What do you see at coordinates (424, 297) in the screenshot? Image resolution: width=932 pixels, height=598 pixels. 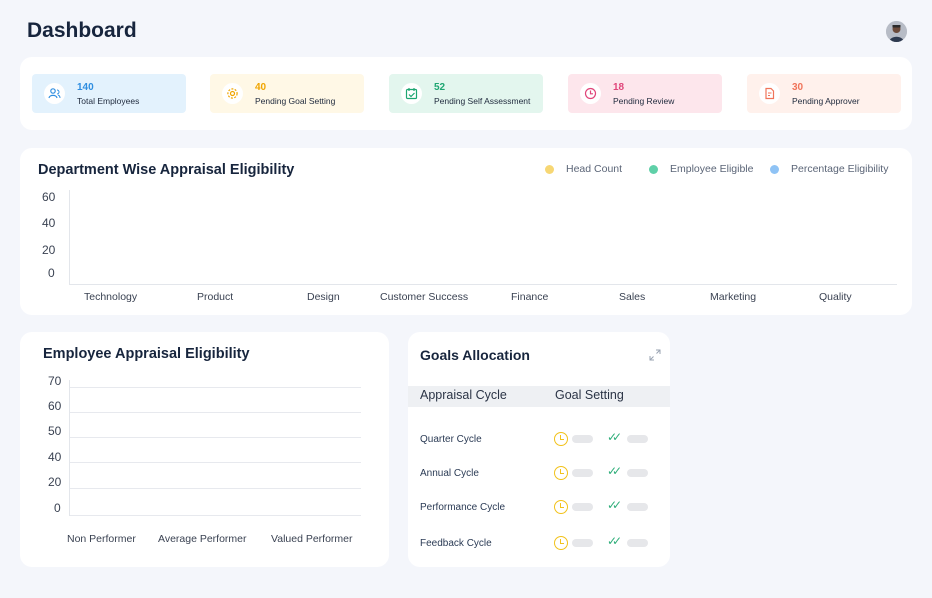 I see `x-tick-label: Customer Success` at bounding box center [424, 297].